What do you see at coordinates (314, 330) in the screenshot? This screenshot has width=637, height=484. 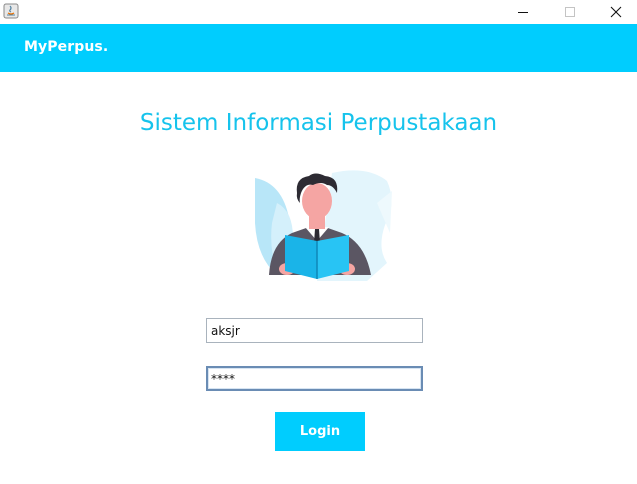 I see `username-field` at bounding box center [314, 330].